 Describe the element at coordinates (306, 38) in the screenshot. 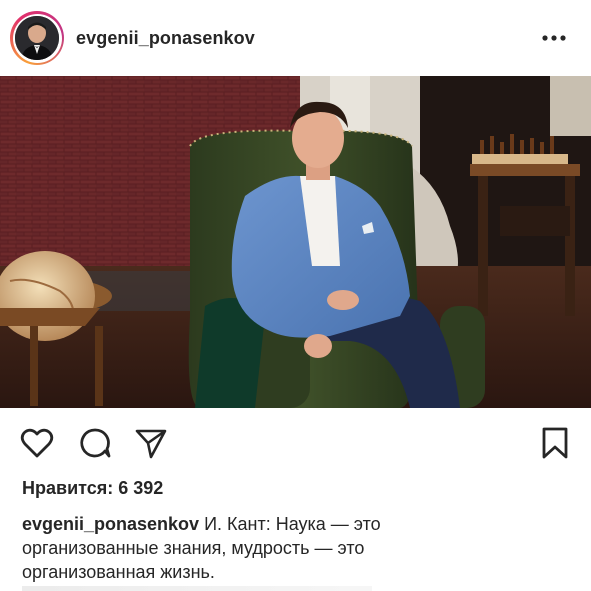

I see `header-username: evgenii_ponasenkov` at that location.